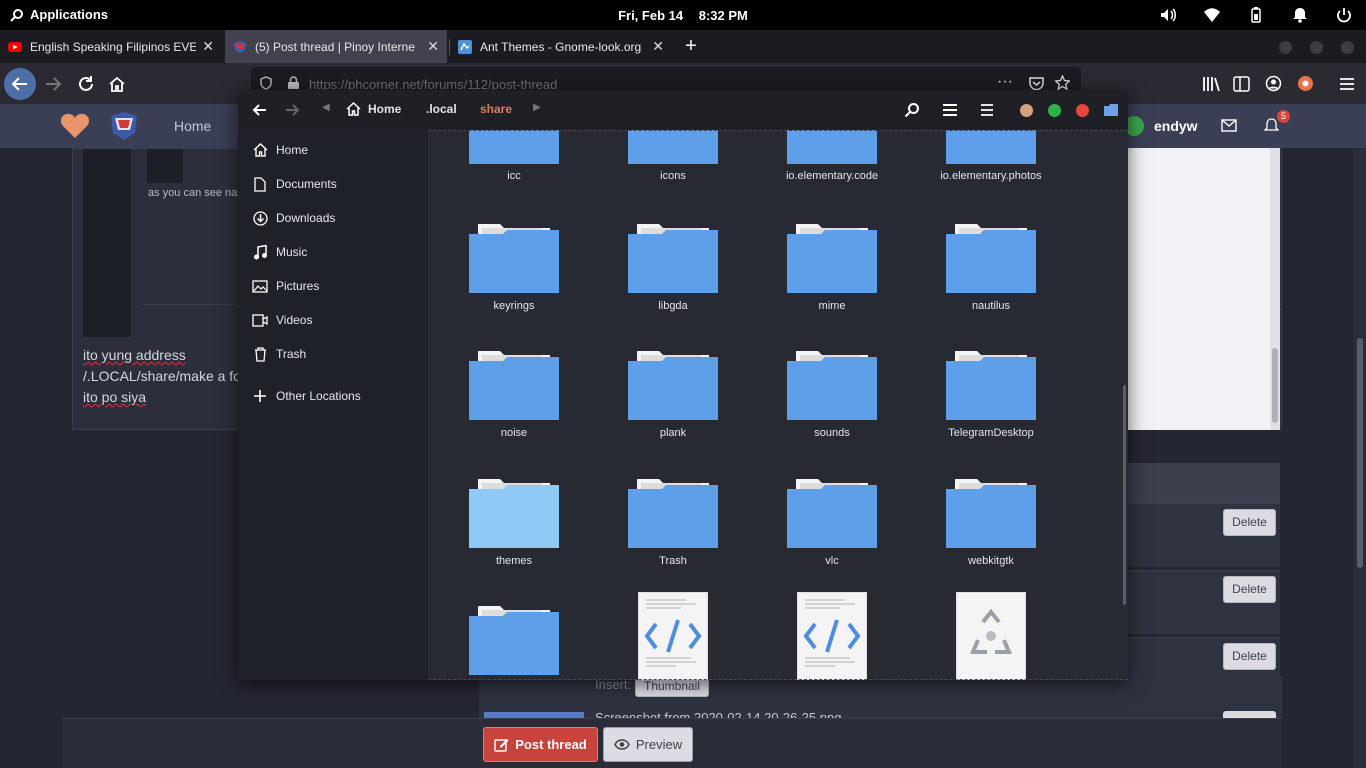  I want to click on delete-button-partial, so click(1249, 714).